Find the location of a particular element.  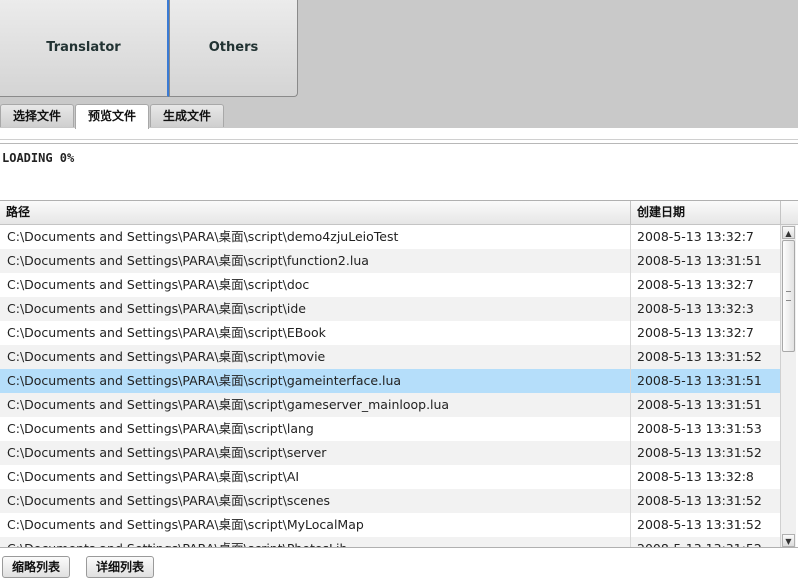

cell-created-date: 2008-5-13 13:32:3 is located at coordinates (695, 308).